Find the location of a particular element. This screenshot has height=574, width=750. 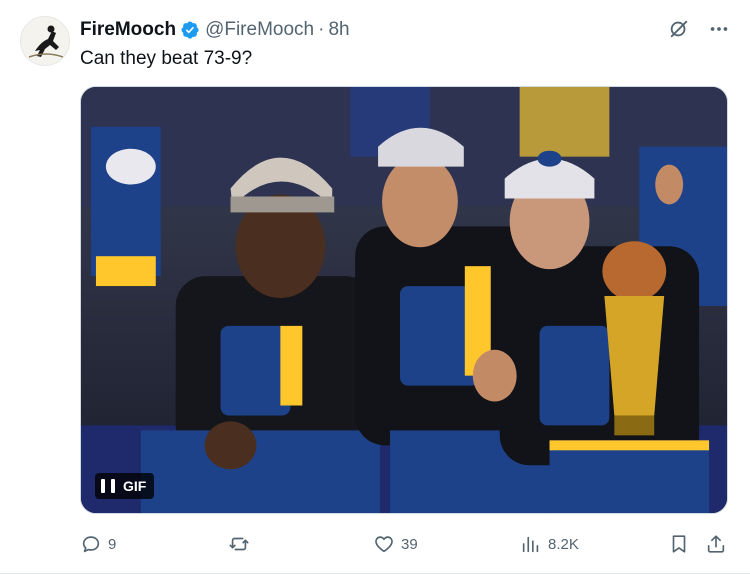

view-count: 8.2K is located at coordinates (563, 544).